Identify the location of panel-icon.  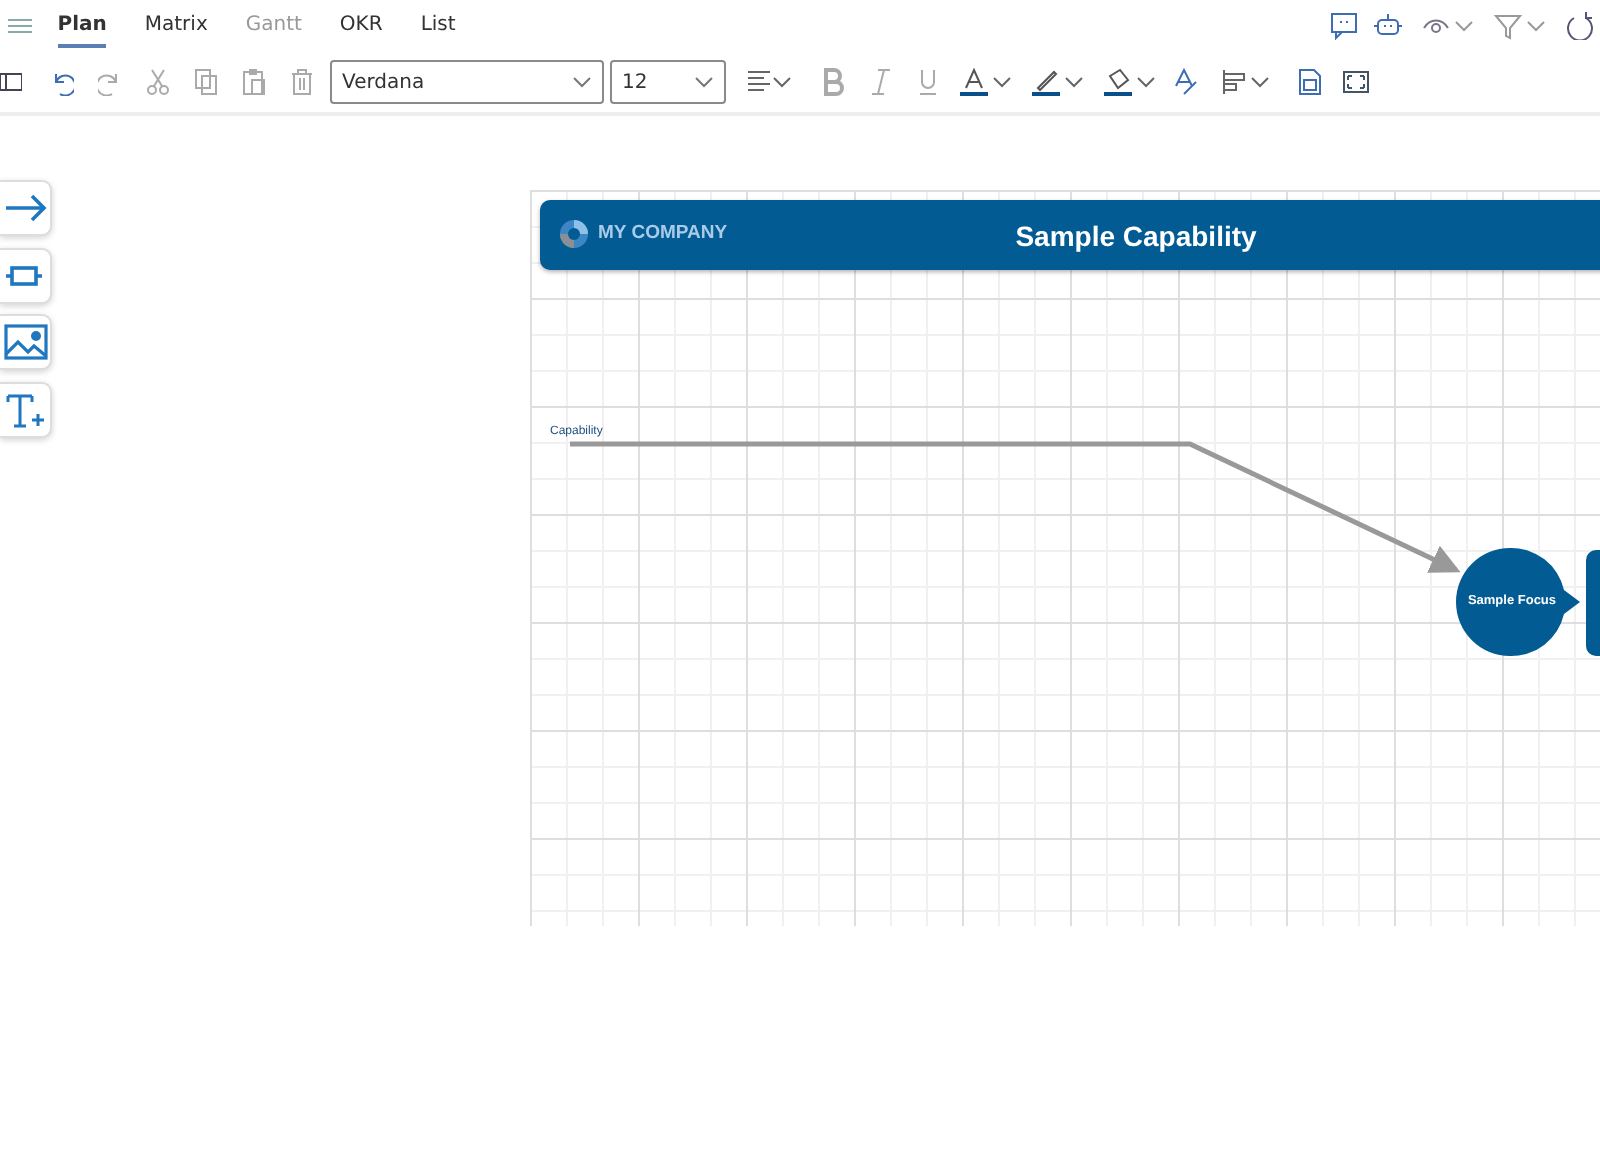
(11, 82).